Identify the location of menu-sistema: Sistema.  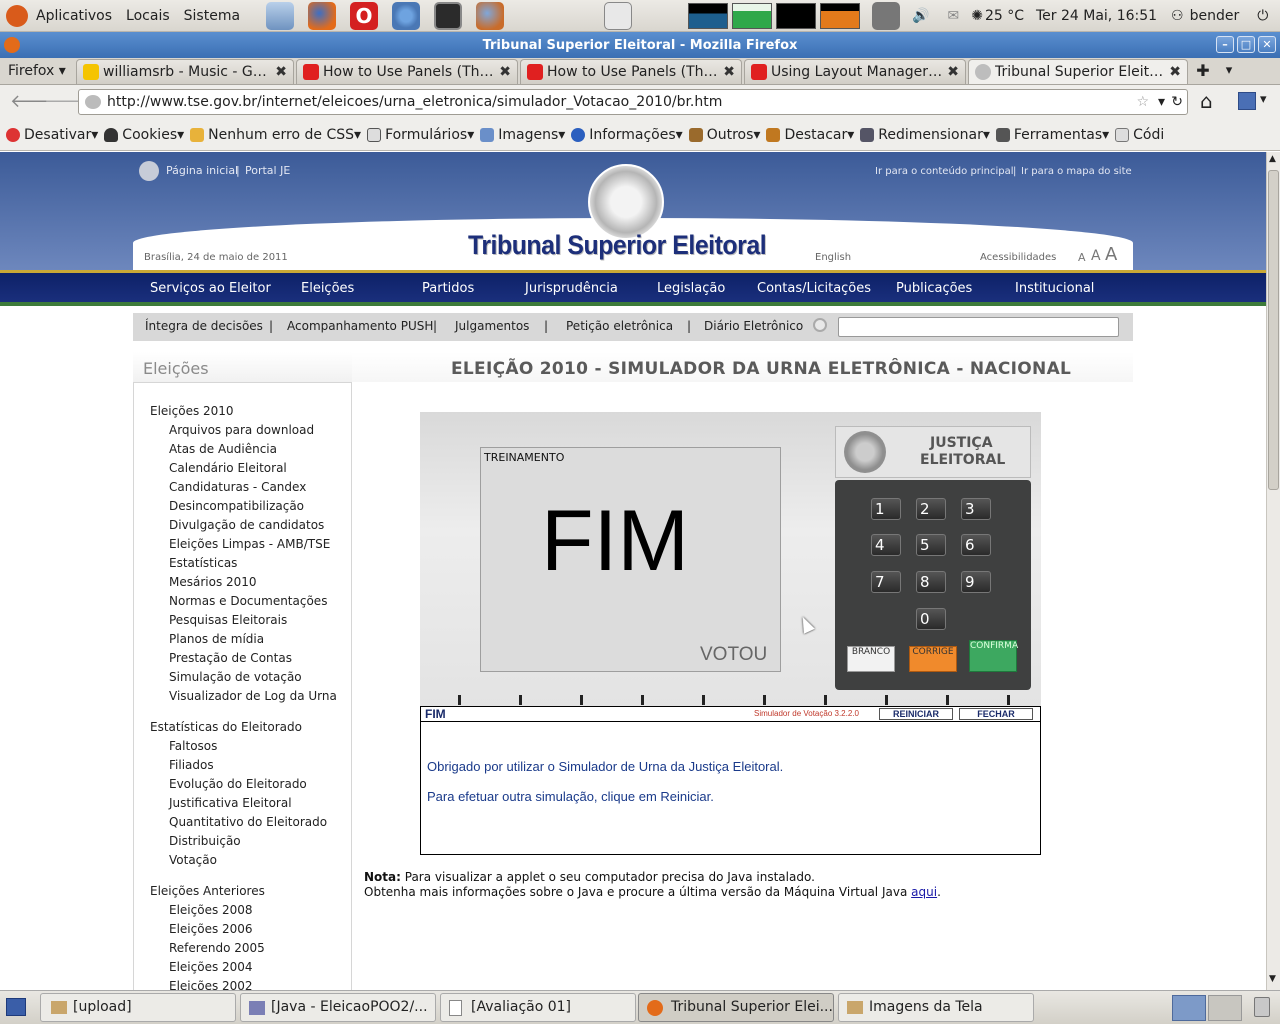
(212, 16).